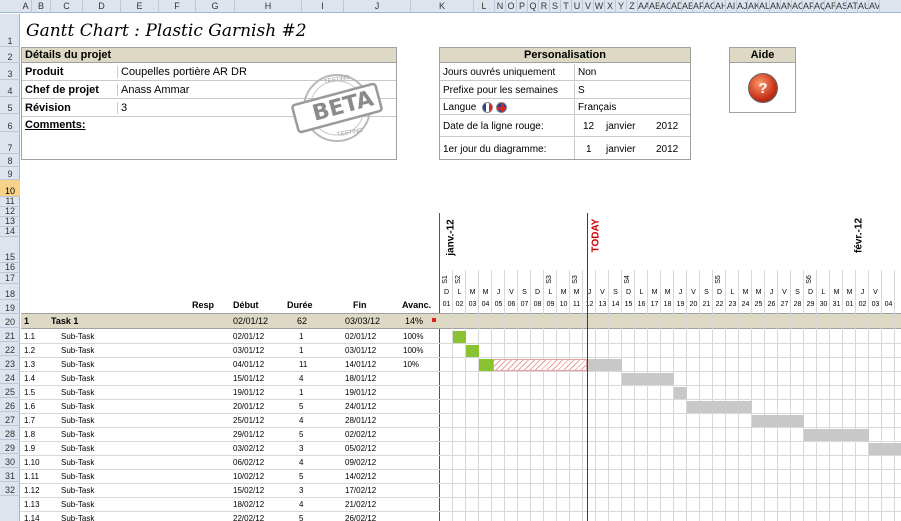 Image resolution: width=901 pixels, height=521 pixels. I want to click on row-header-12: 12, so click(10, 212).